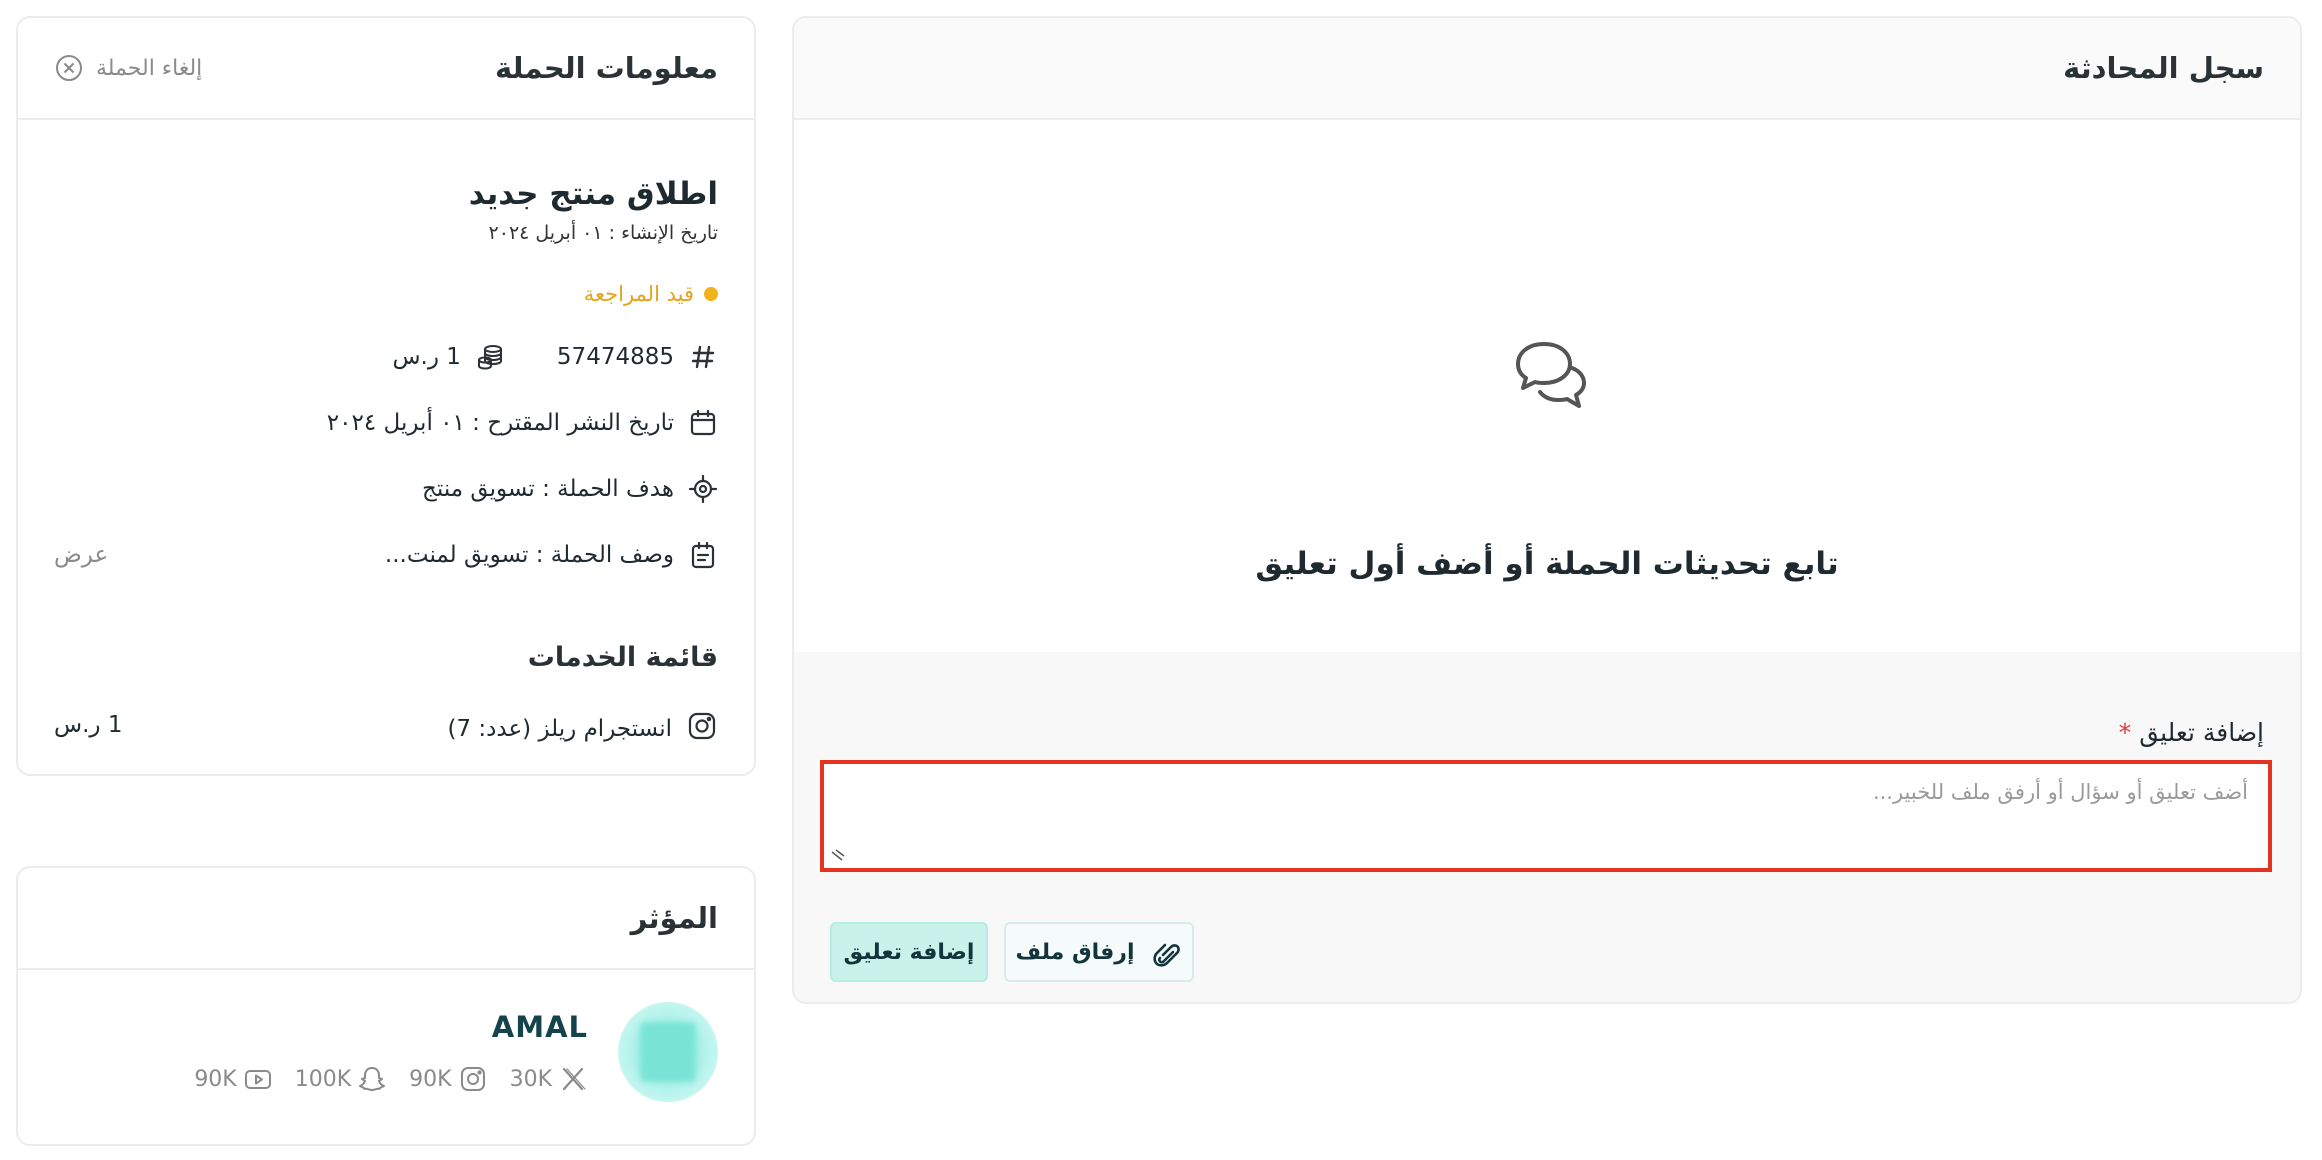 This screenshot has width=2322, height=1160. Describe the element at coordinates (530, 1079) in the screenshot. I see `social-count: 30K` at that location.